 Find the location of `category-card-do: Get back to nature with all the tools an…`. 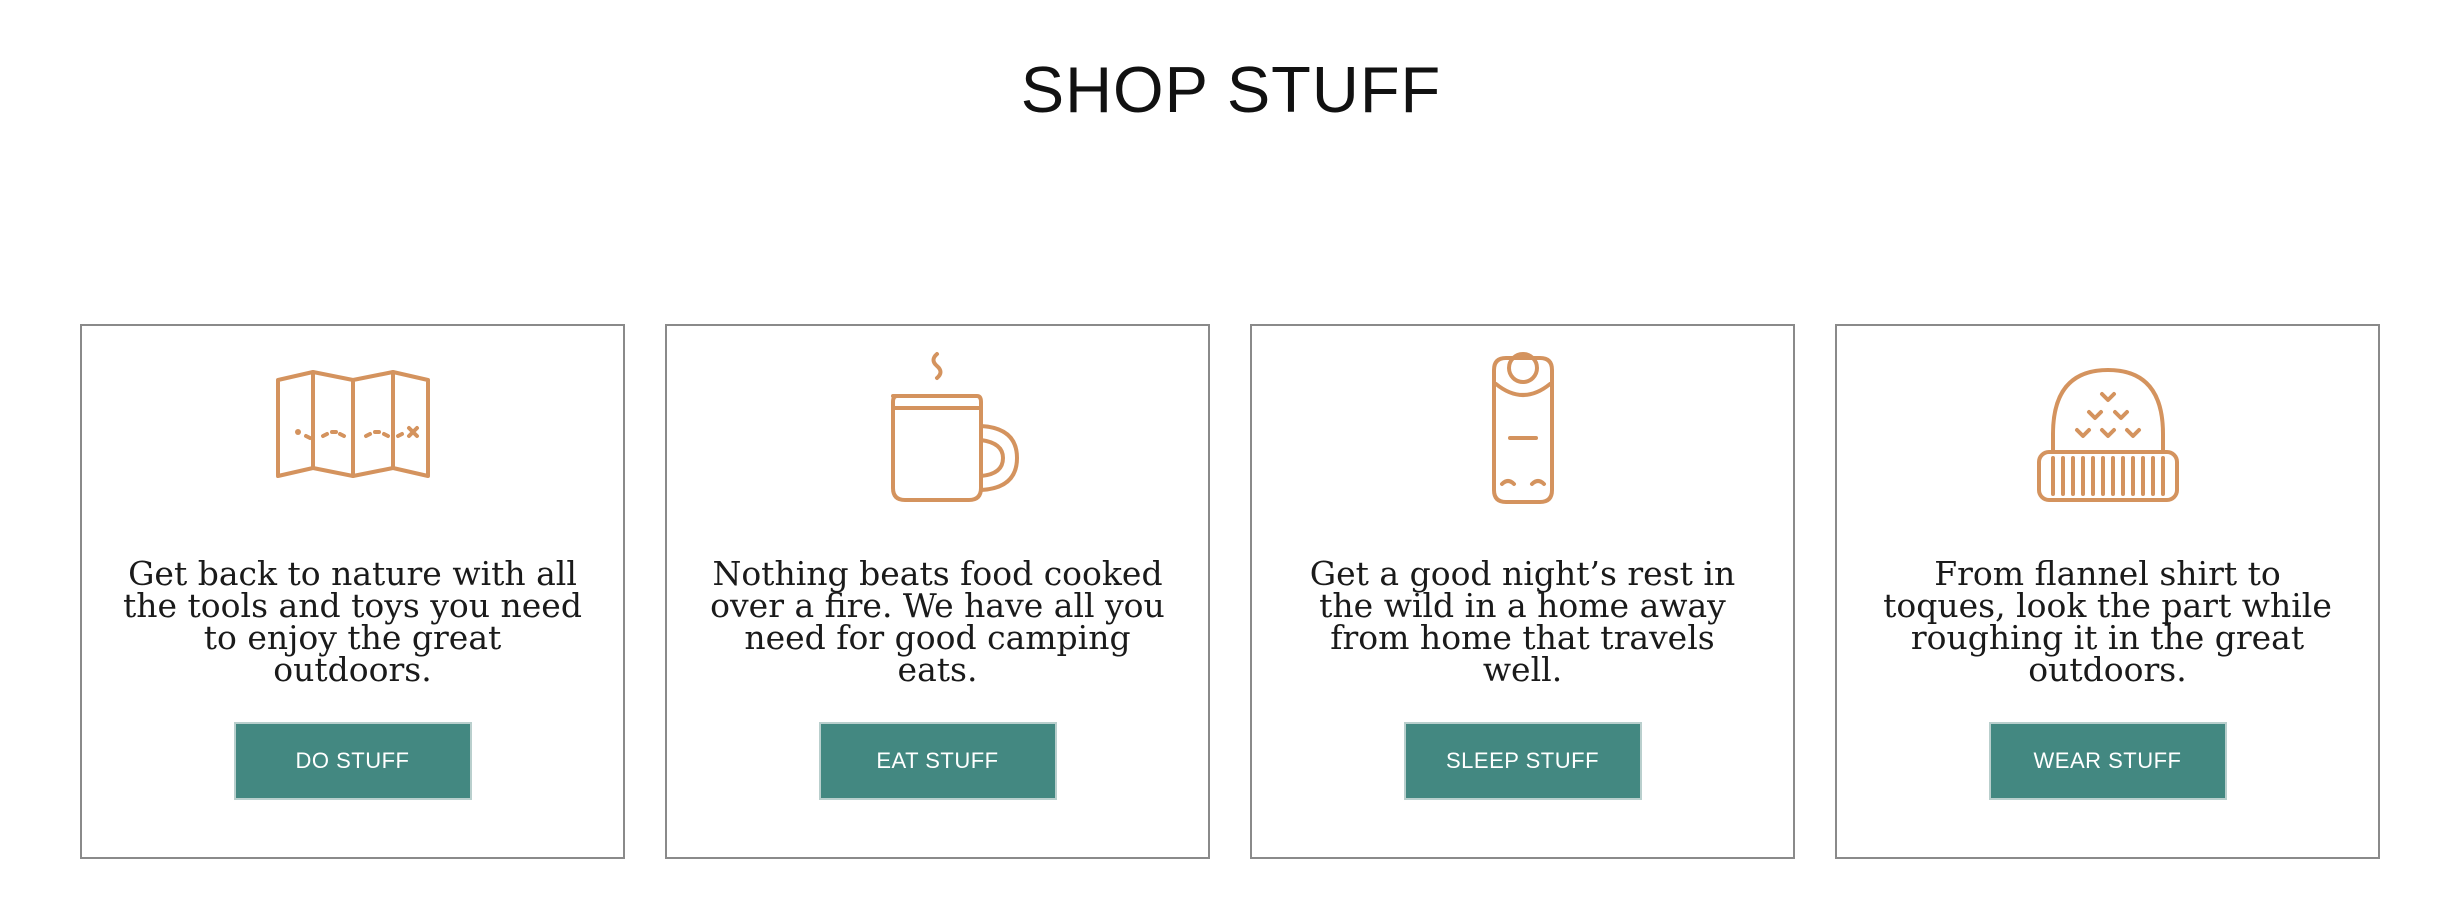

category-card-do: Get back to nature with all the tools an… is located at coordinates (352, 591).